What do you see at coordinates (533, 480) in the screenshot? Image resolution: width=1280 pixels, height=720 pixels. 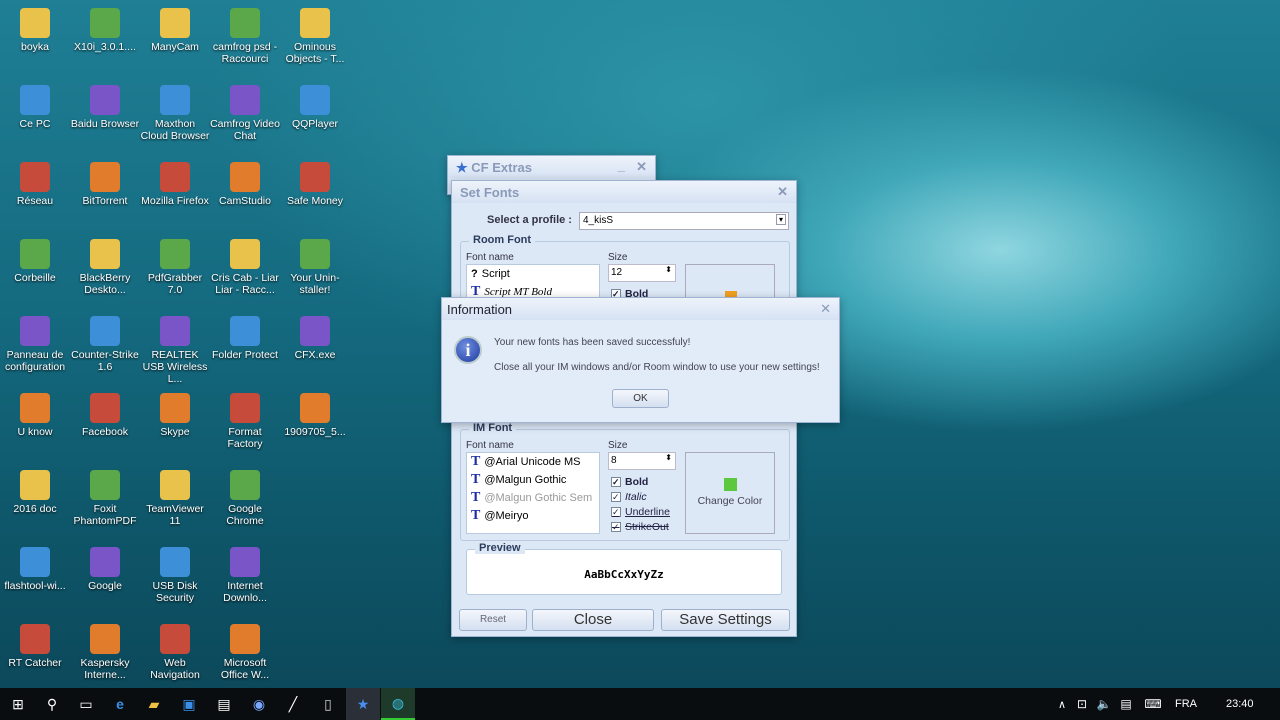 I see `list-item: T @Malgun Gothic` at bounding box center [533, 480].